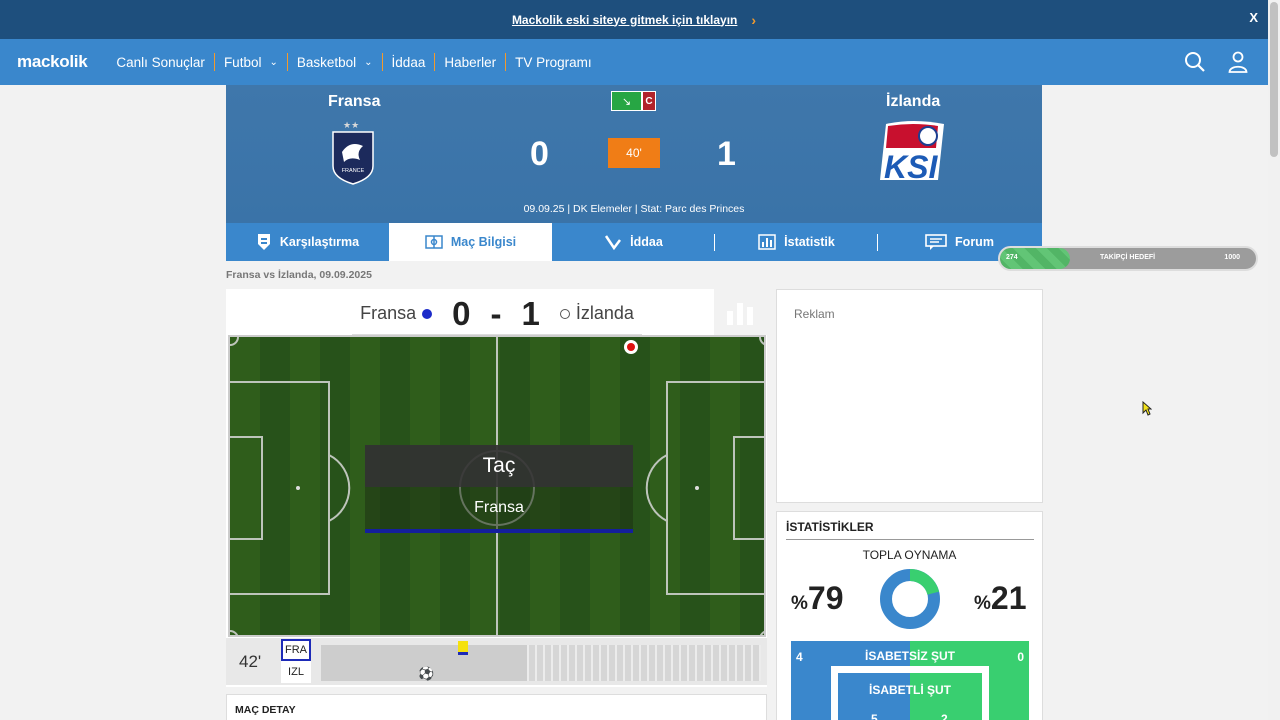 The width and height of the screenshot is (1280, 720). I want to click on event-team: Fransa, so click(499, 510).